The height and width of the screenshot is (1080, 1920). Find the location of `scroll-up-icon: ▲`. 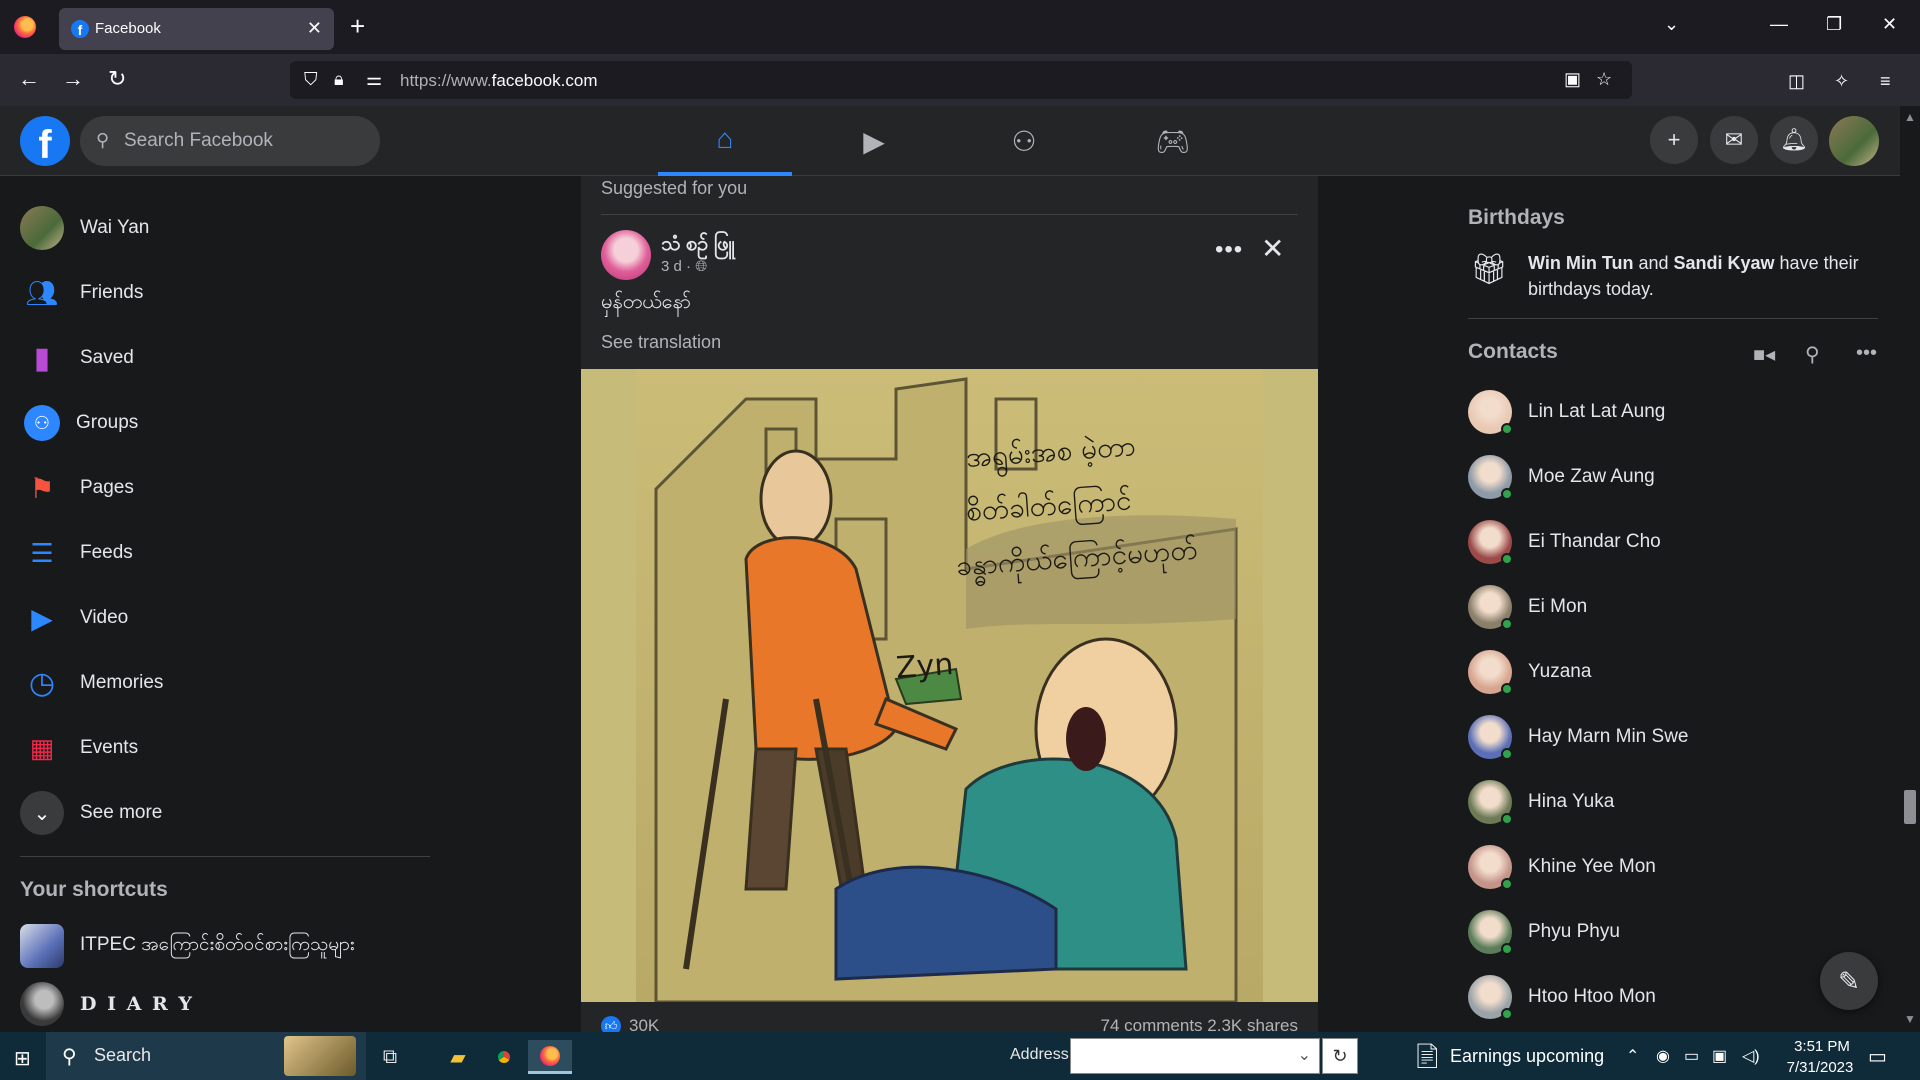

scroll-up-icon: ▲ is located at coordinates (1910, 117).